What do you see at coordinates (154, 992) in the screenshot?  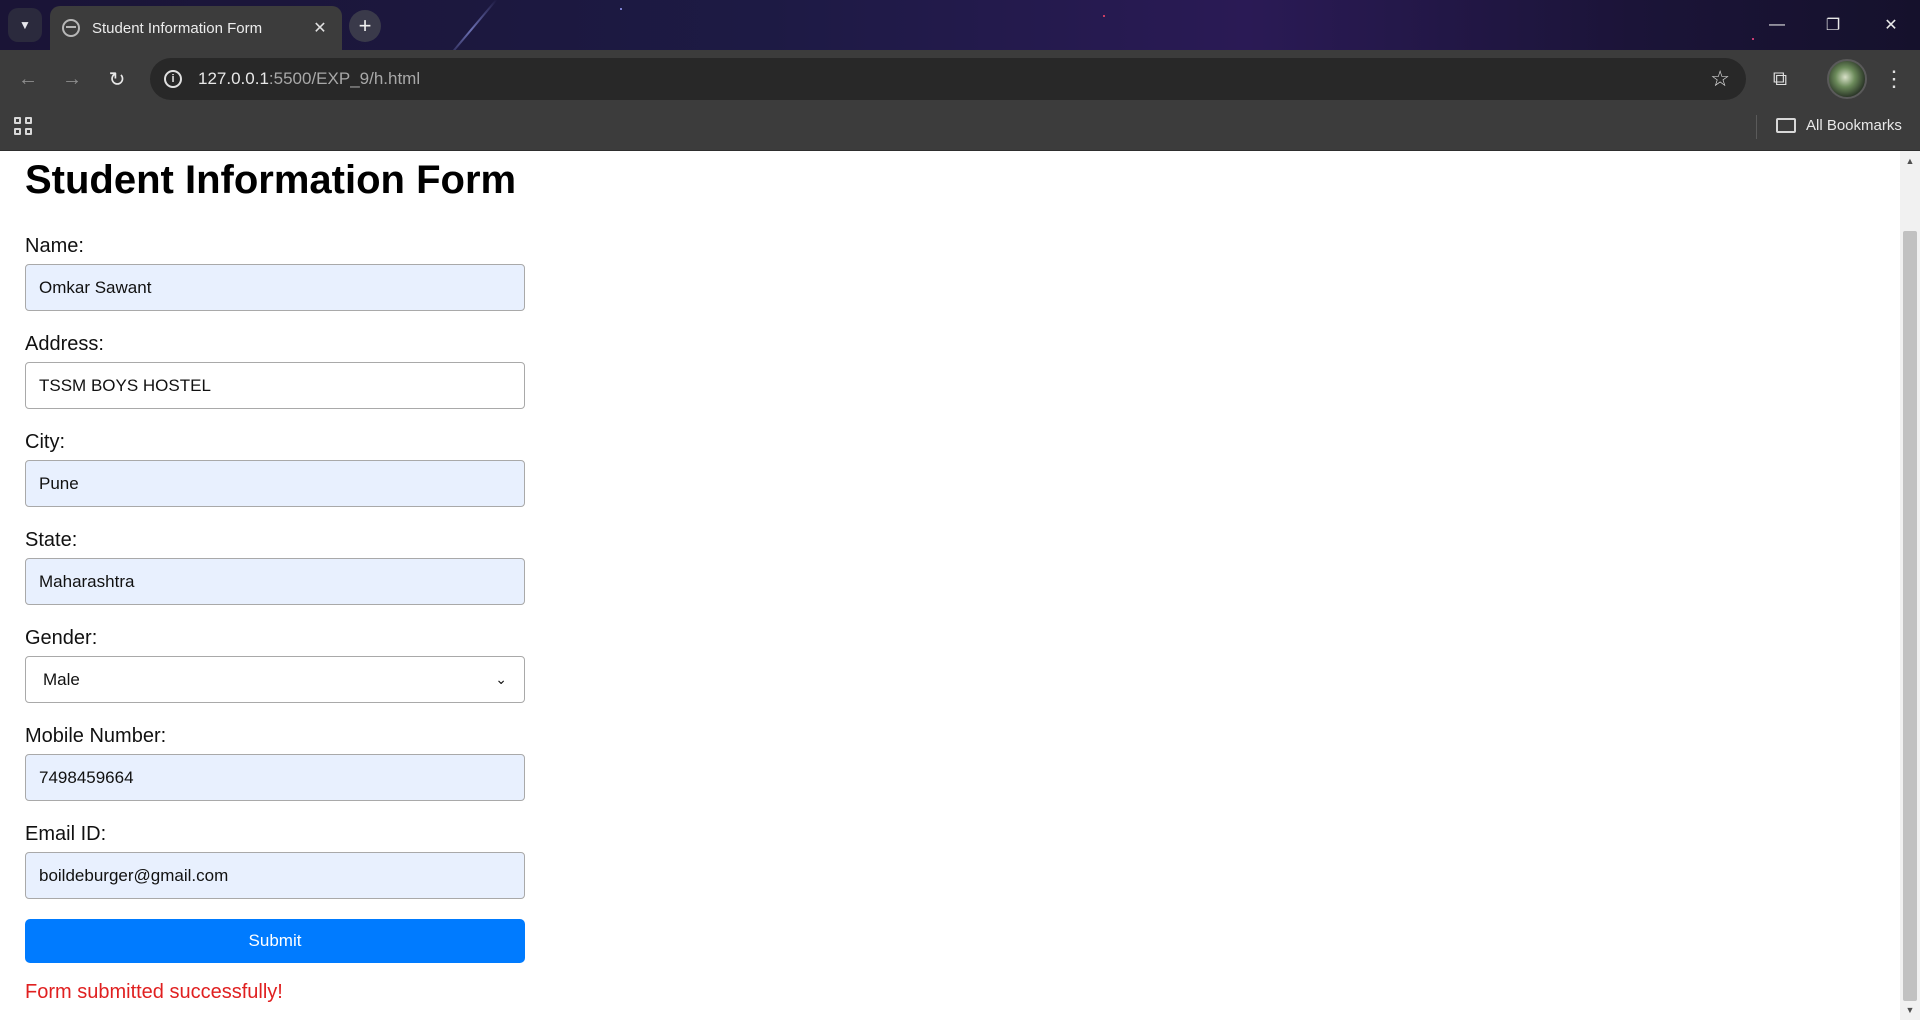 I see `success-message: Form submitted successfully!` at bounding box center [154, 992].